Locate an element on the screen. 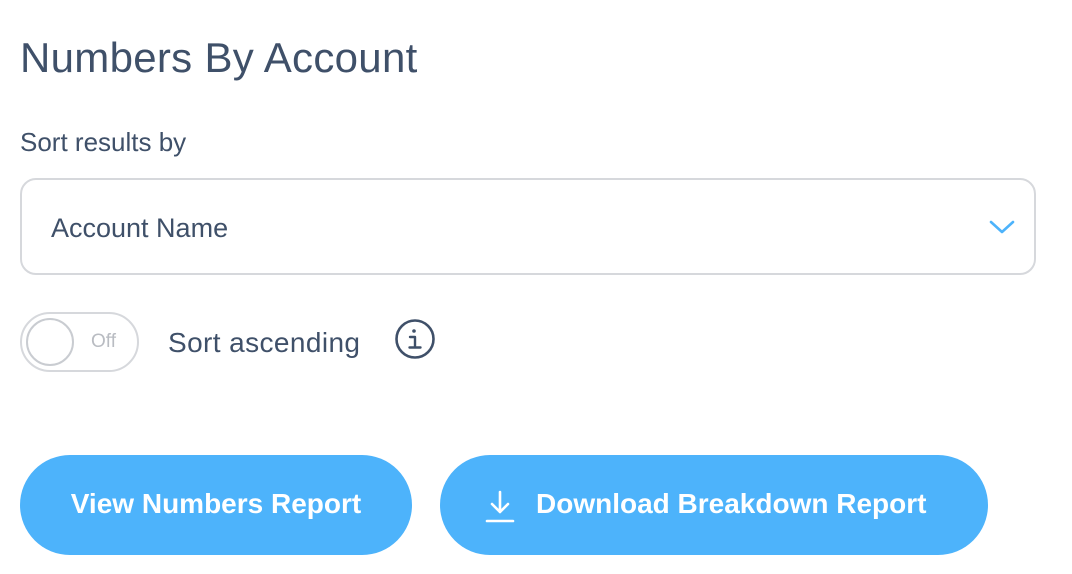 The image size is (1072, 574). sort-by-selected-value: Account Name is located at coordinates (140, 228).